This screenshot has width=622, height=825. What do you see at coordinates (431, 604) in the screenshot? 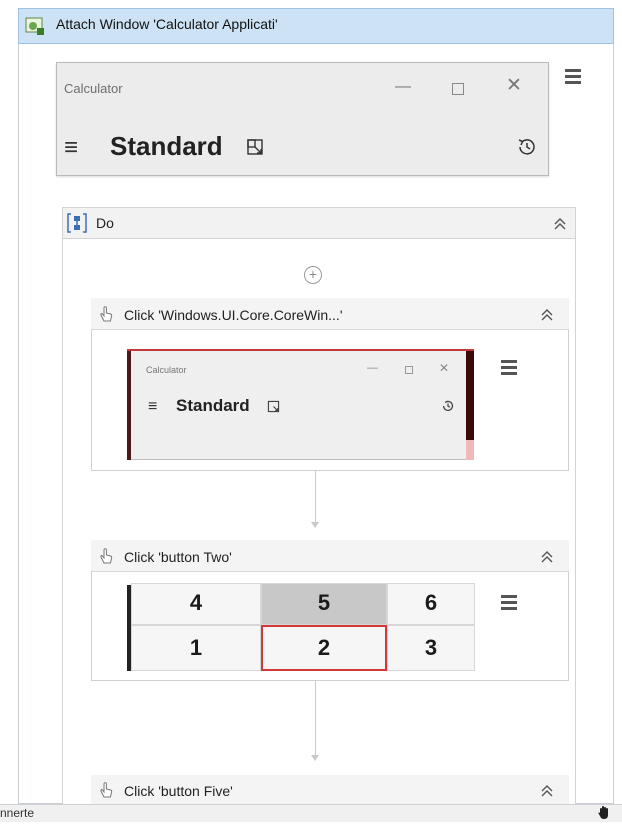
I see `keypad-key: 6` at bounding box center [431, 604].